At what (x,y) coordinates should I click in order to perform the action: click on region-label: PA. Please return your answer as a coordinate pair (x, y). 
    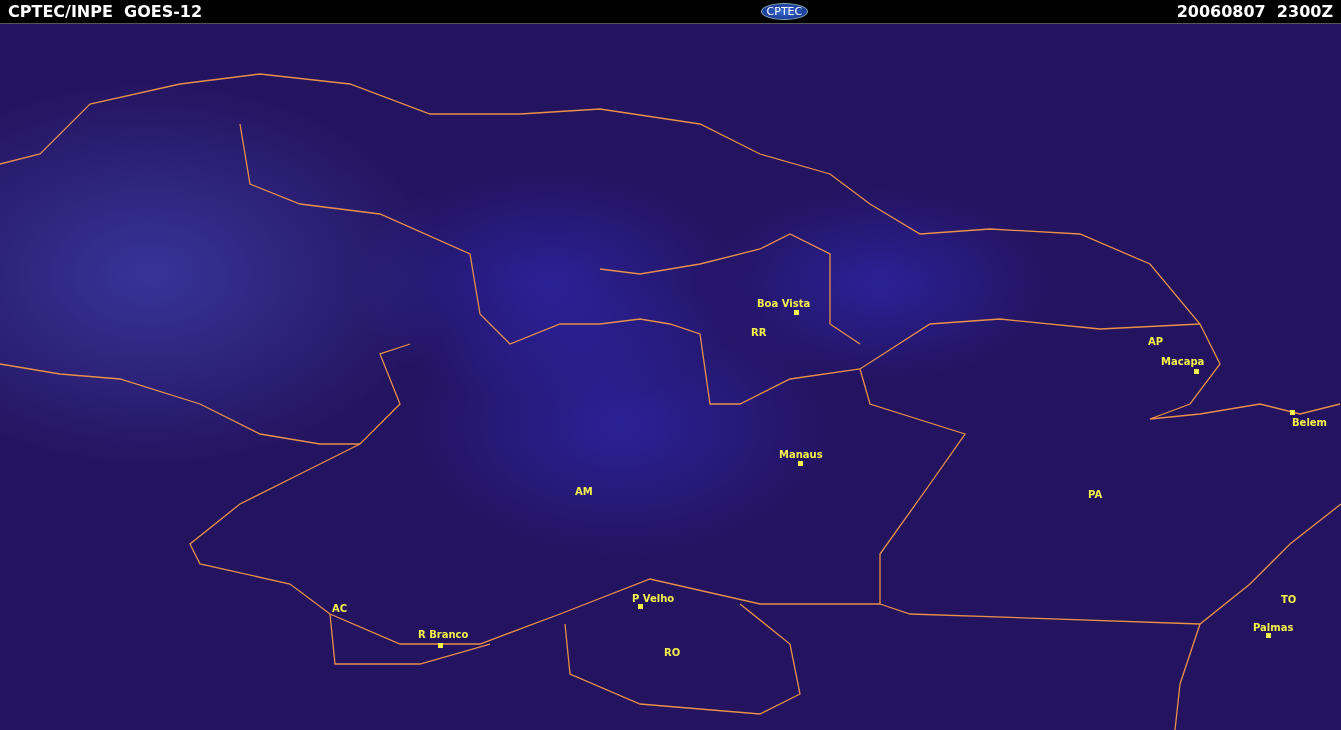
    Looking at the image, I should click on (1095, 494).